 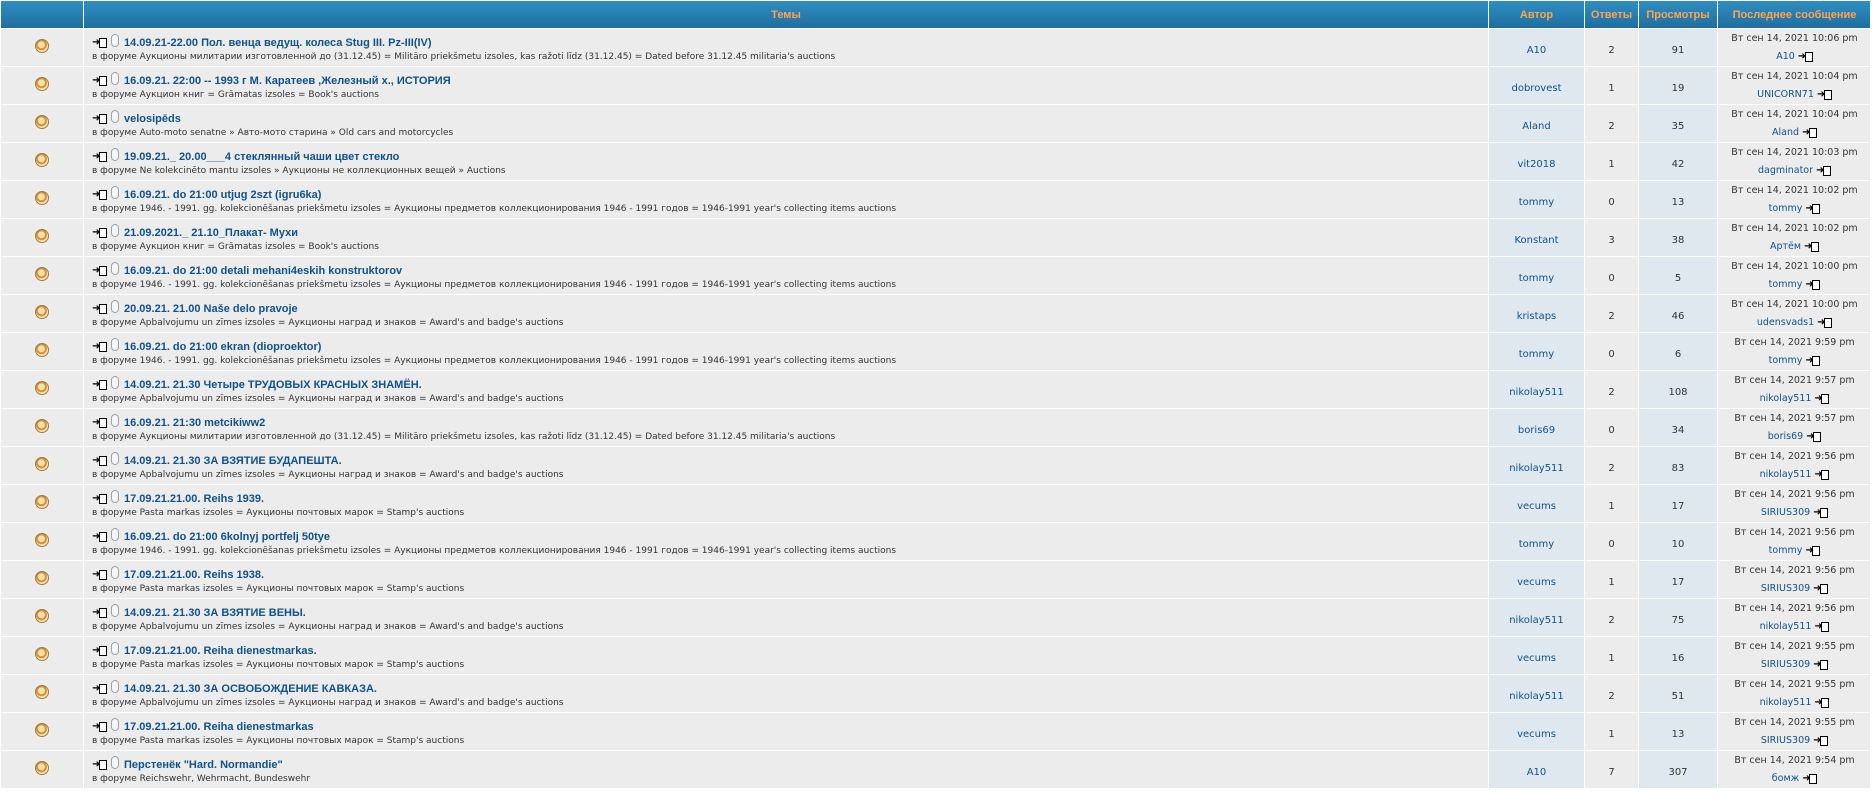 I want to click on last-post-author-link: бомж, so click(x=1785, y=778).